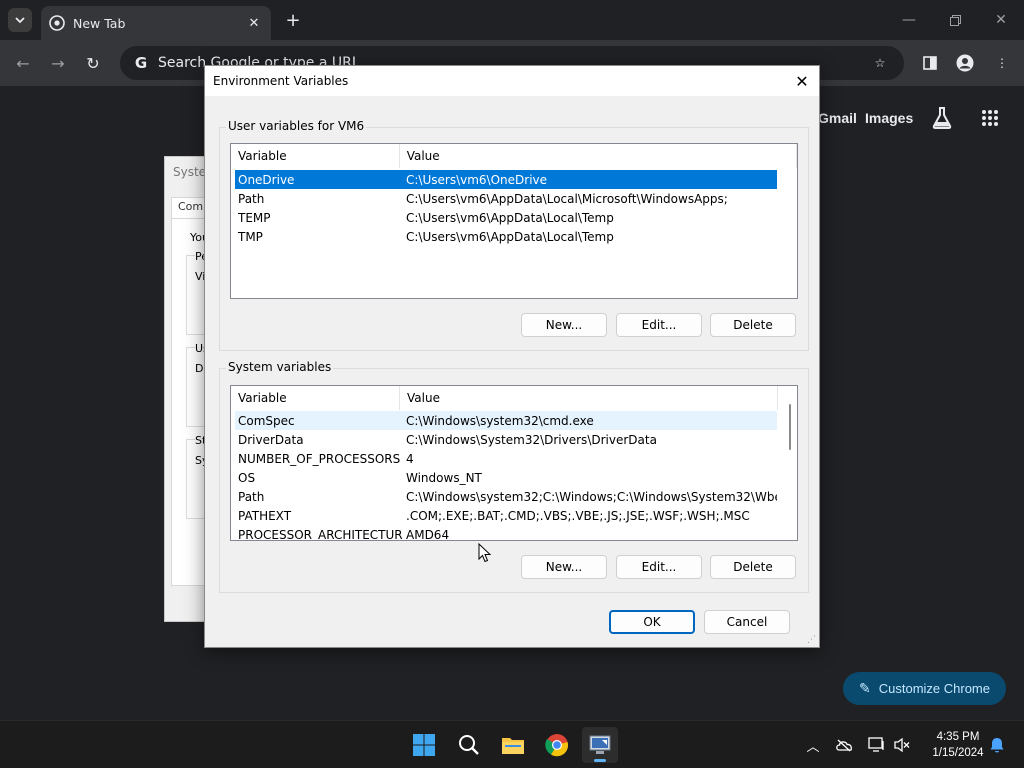 Image resolution: width=1024 pixels, height=768 pixels. What do you see at coordinates (790, 427) in the screenshot?
I see `scrollbar-thumb` at bounding box center [790, 427].